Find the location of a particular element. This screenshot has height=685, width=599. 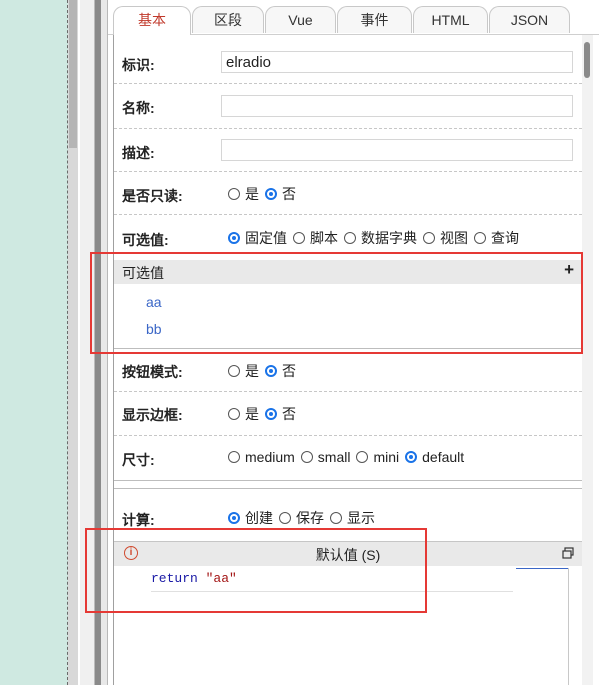

restore-window-icon is located at coordinates (568, 553).